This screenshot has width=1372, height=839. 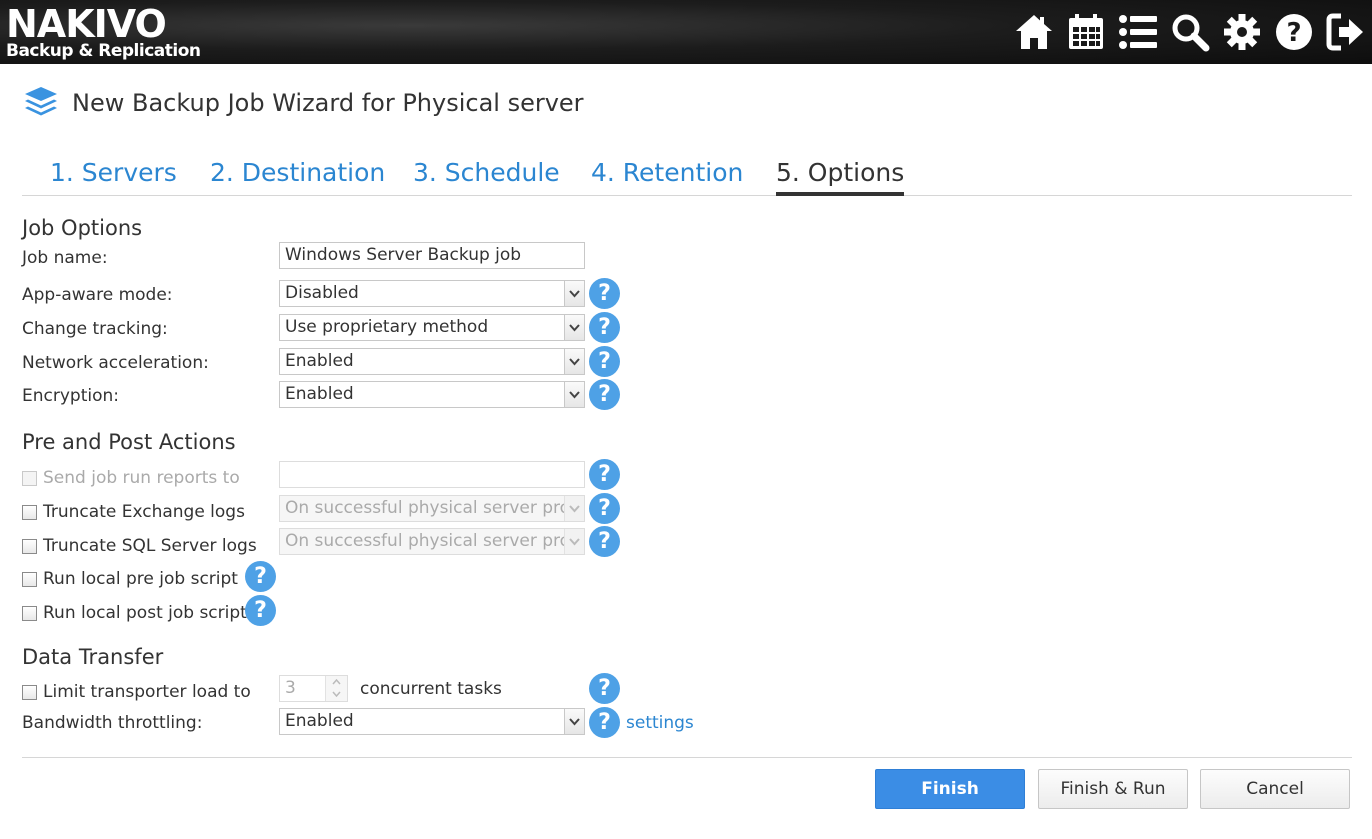 What do you see at coordinates (41, 101) in the screenshot?
I see `stack-layers-icon` at bounding box center [41, 101].